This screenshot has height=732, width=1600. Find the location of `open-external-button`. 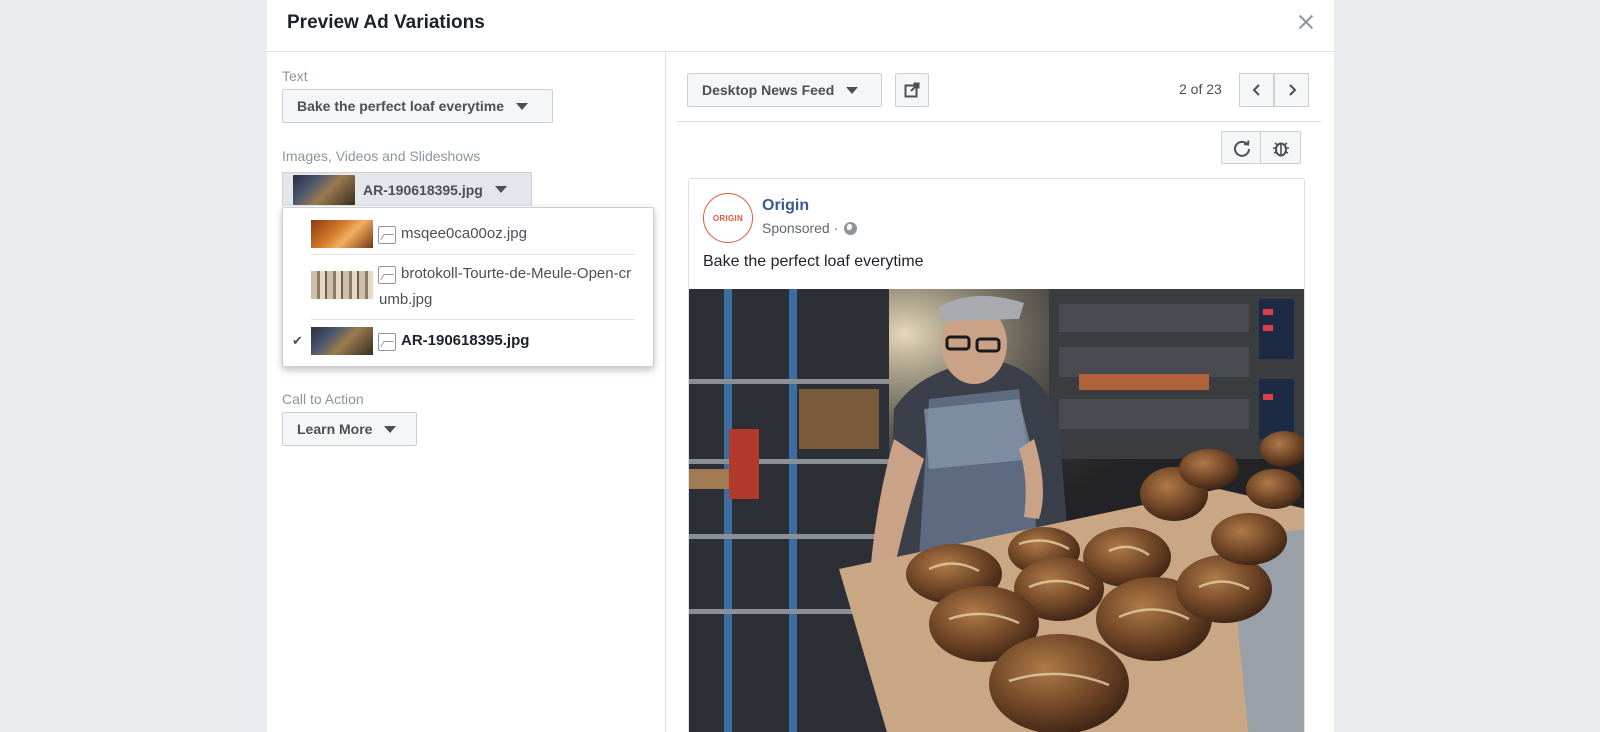

open-external-button is located at coordinates (912, 90).